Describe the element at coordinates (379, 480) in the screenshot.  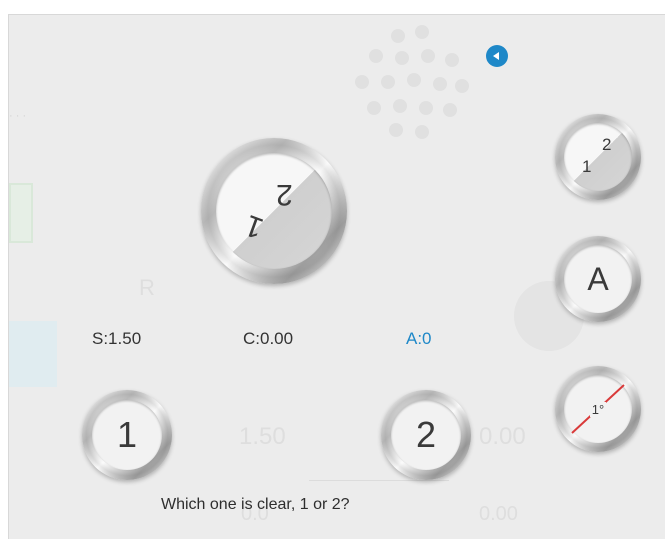
I see `background-divider` at that location.